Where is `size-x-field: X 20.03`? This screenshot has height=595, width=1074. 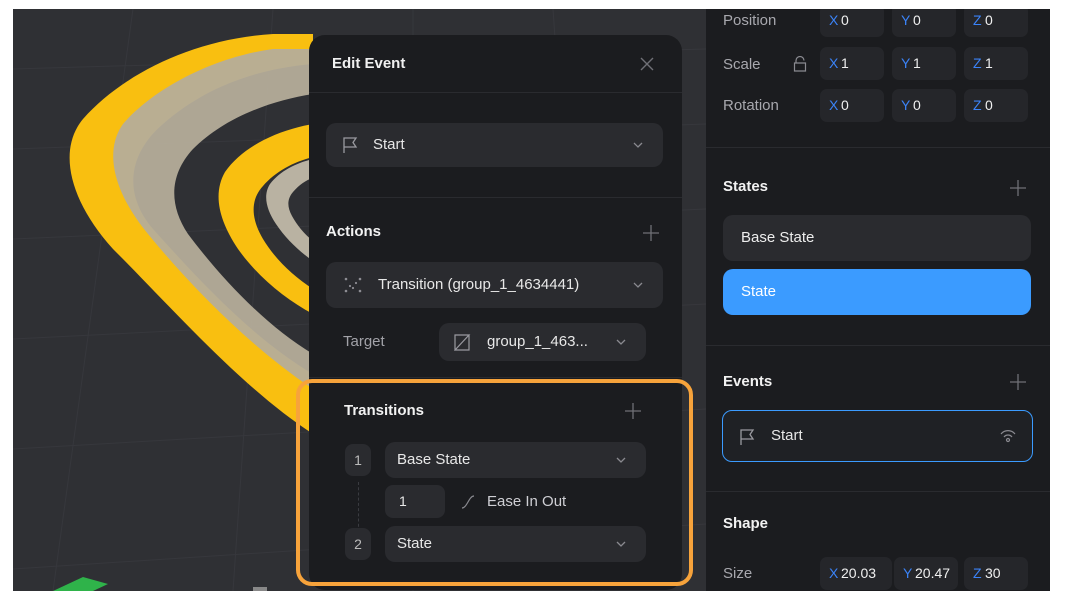 size-x-field: X 20.03 is located at coordinates (856, 573).